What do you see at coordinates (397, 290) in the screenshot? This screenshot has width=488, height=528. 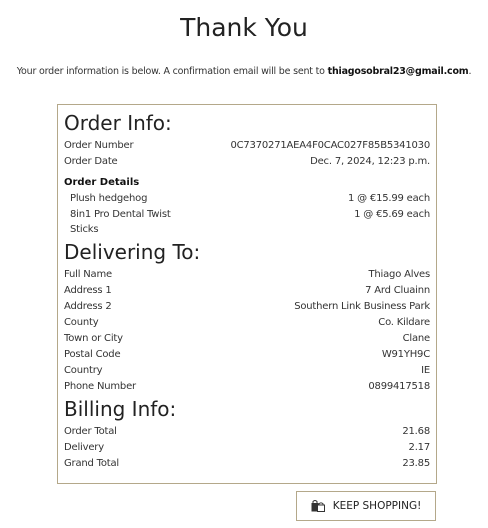 I see `address-1-value: 7 Ard Cluainn` at bounding box center [397, 290].